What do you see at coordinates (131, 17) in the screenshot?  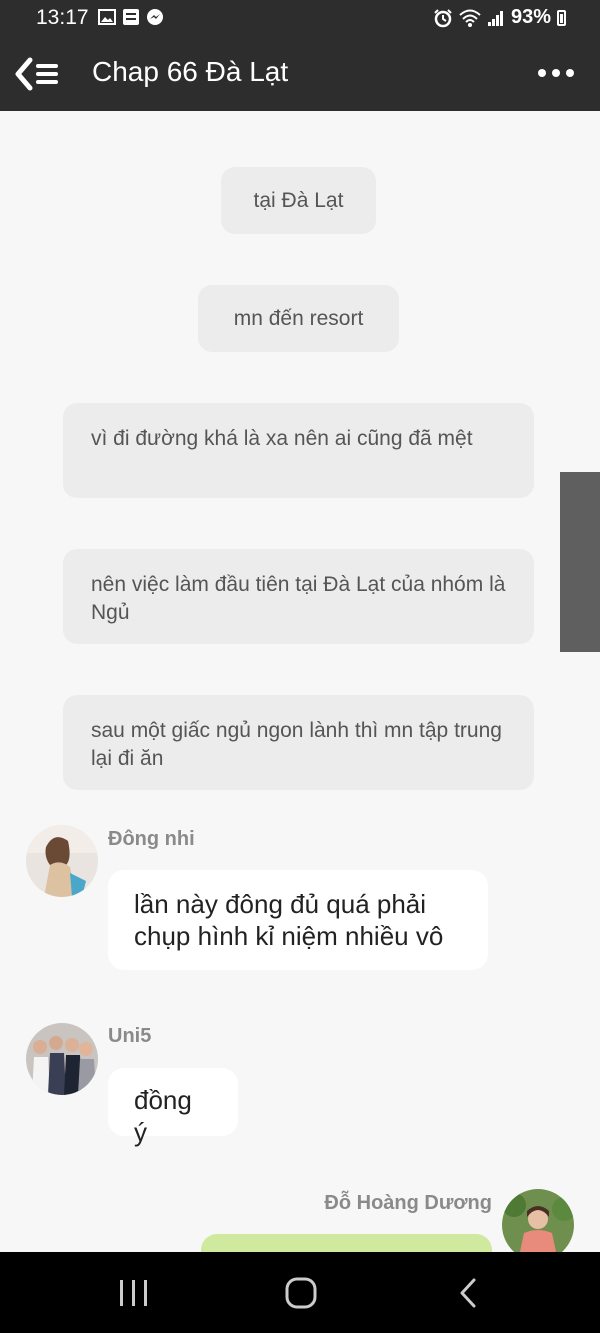 I see `baomoi-icon` at bounding box center [131, 17].